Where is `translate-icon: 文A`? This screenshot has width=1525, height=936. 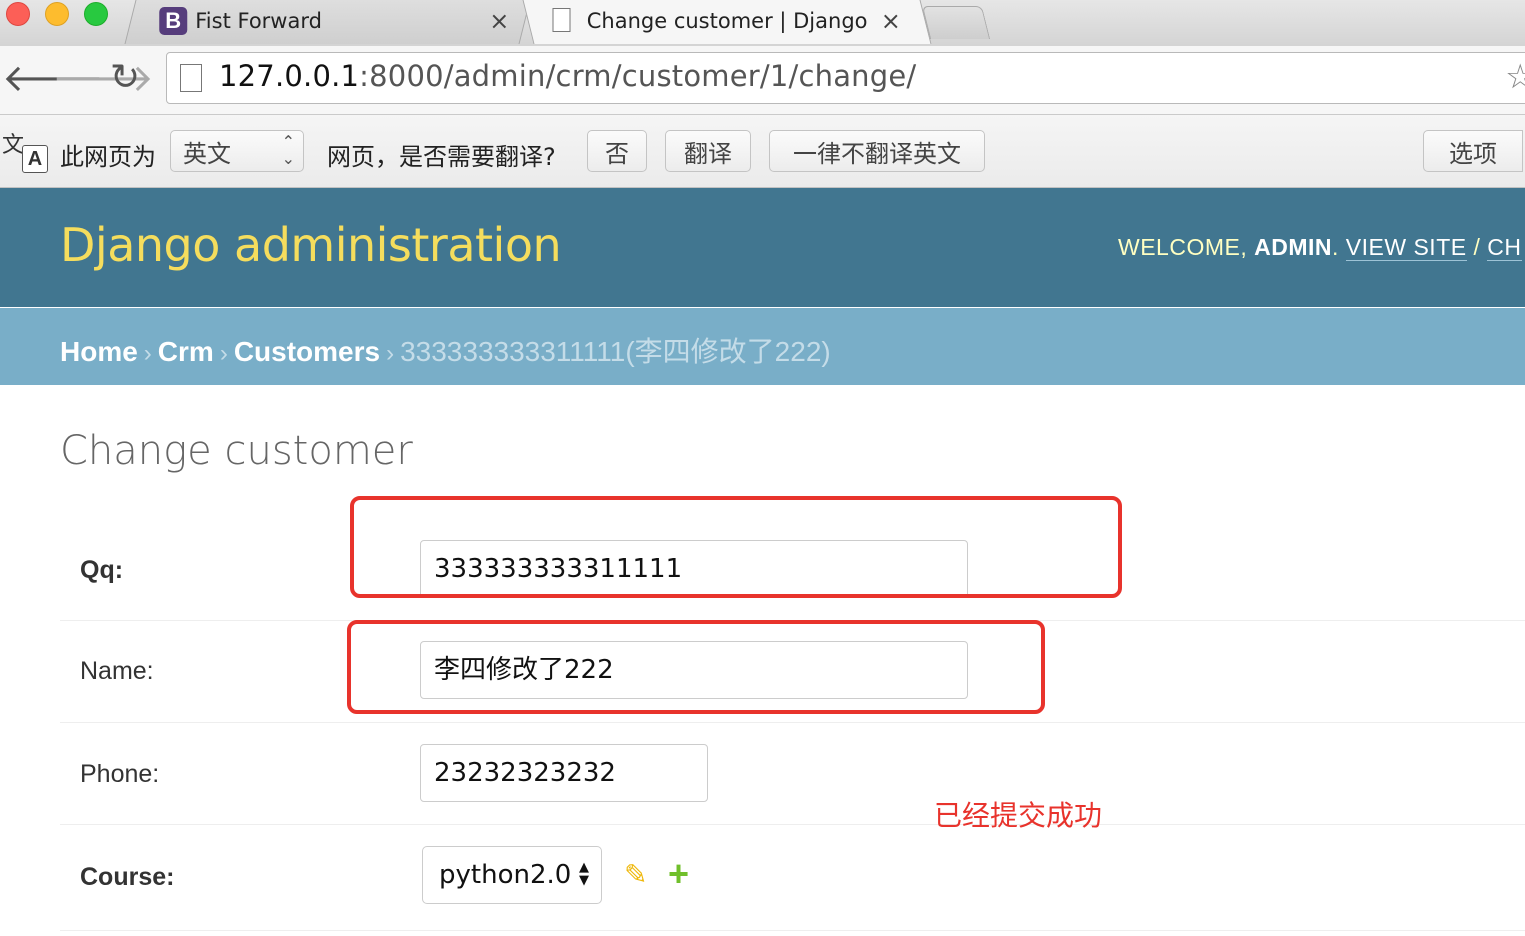
translate-icon: 文A is located at coordinates (25, 152).